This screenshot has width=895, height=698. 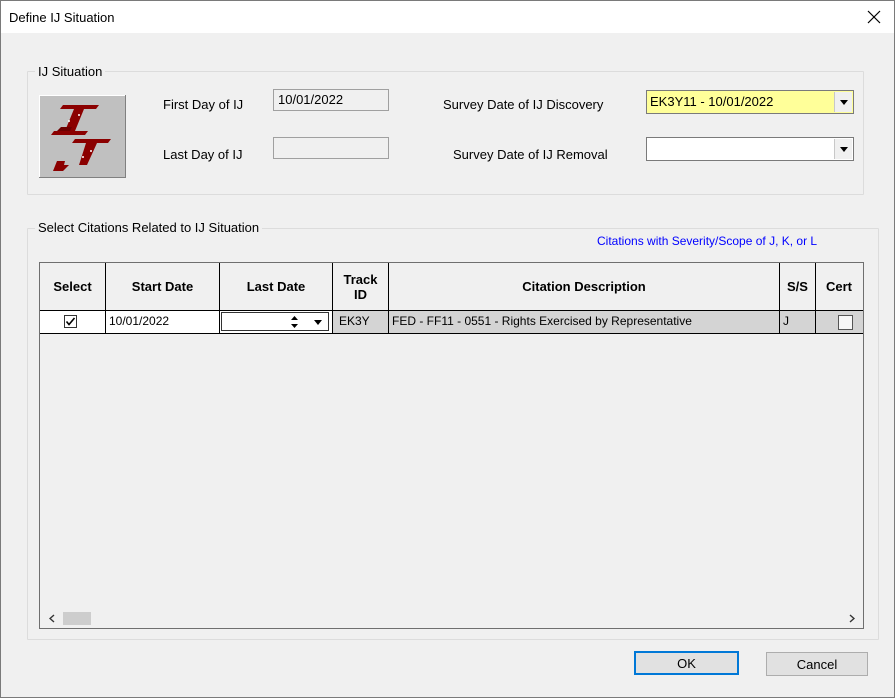 I want to click on col-header-select: Select, so click(x=73, y=287).